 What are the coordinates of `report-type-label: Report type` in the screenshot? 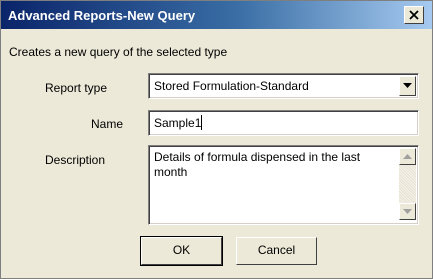 It's located at (76, 88).